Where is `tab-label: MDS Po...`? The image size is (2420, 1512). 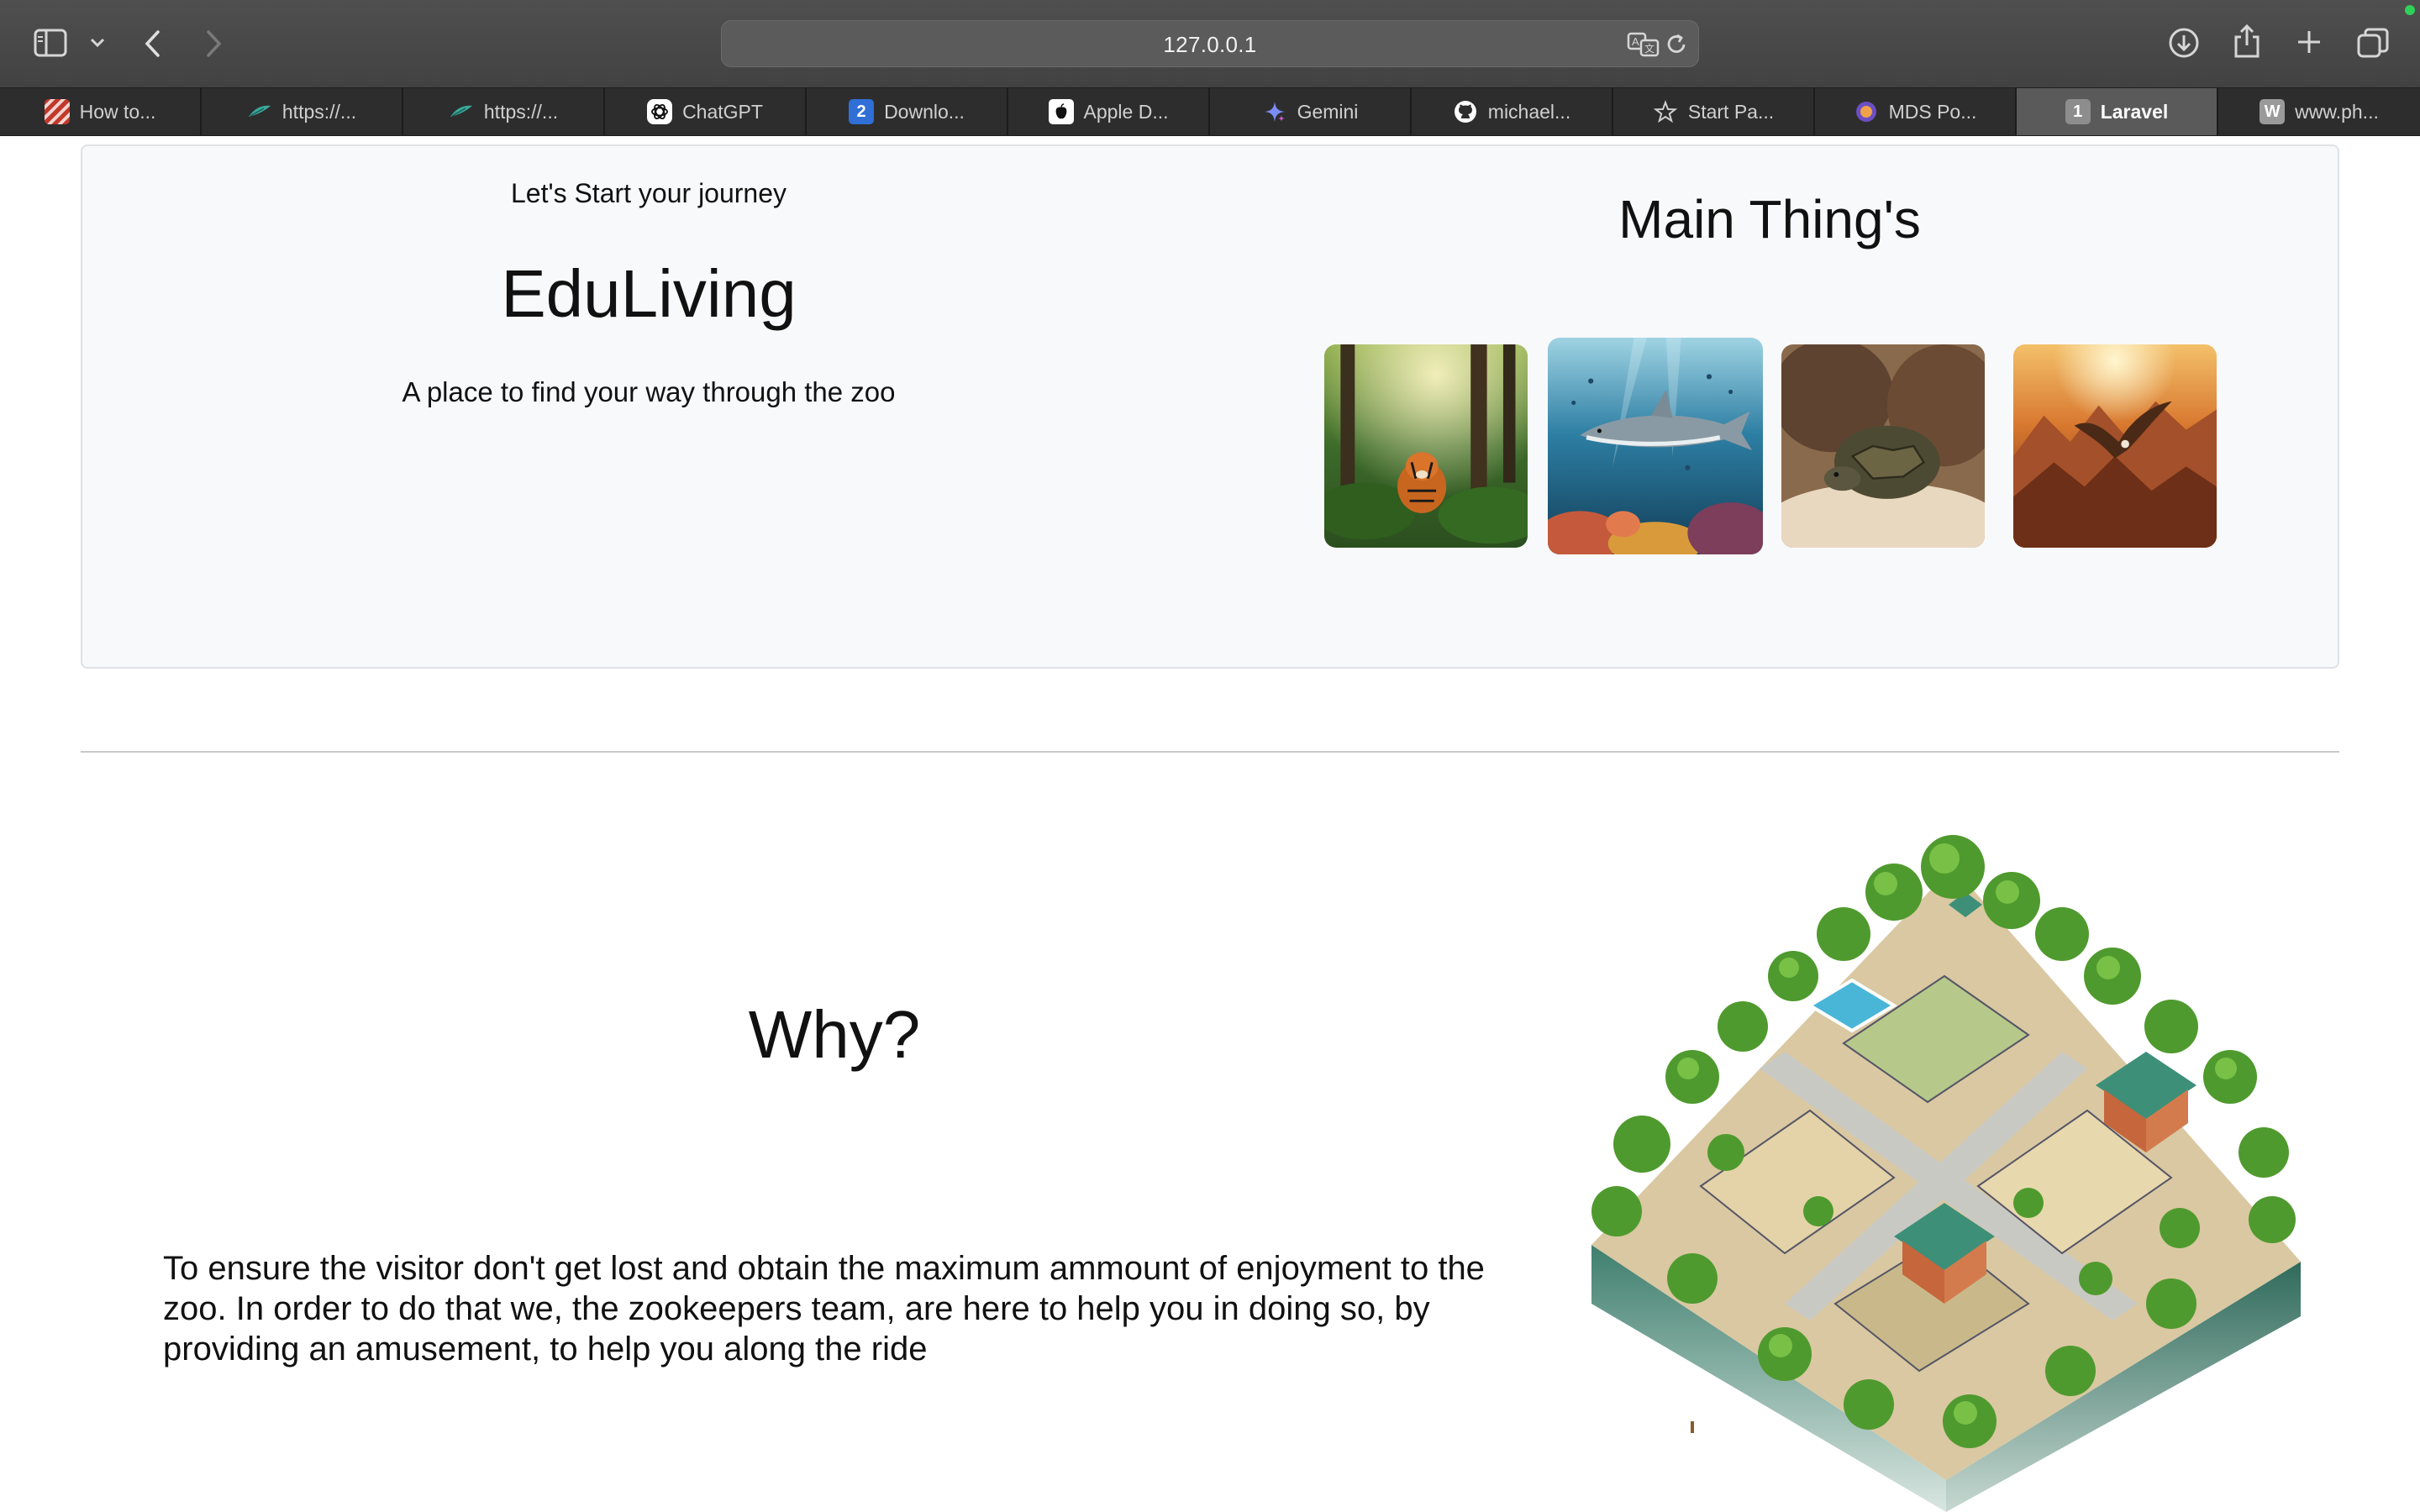 tab-label: MDS Po... is located at coordinates (1932, 111).